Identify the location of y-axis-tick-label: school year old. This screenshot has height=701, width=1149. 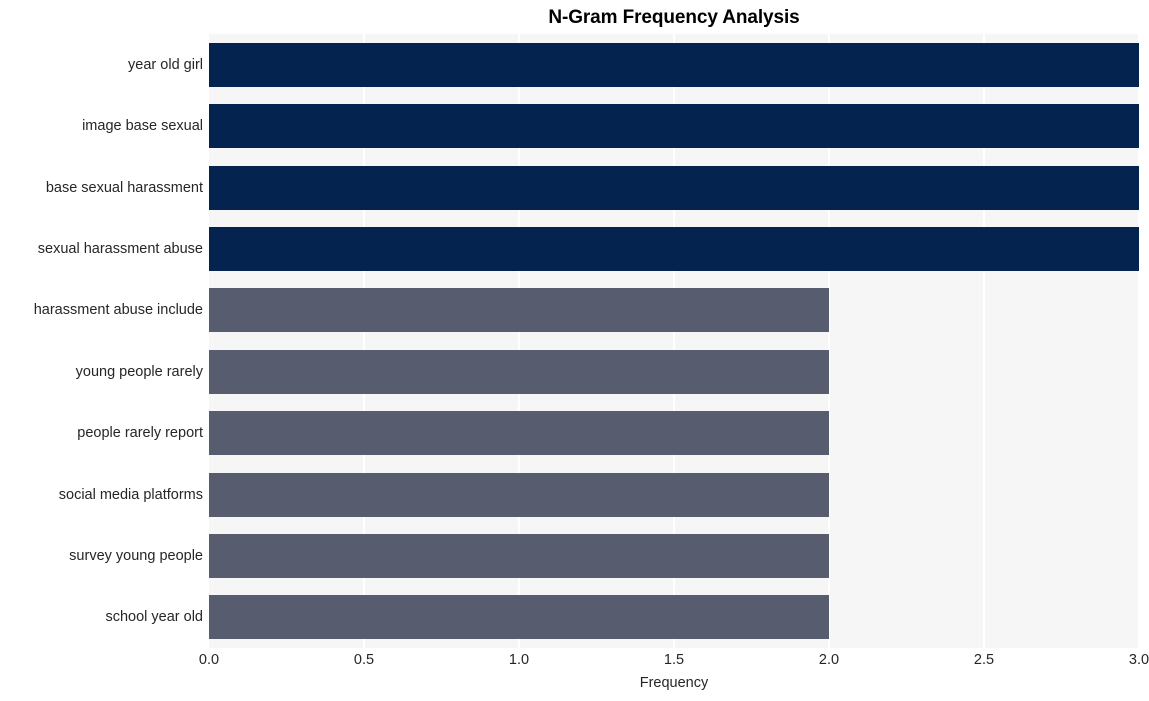
(154, 617).